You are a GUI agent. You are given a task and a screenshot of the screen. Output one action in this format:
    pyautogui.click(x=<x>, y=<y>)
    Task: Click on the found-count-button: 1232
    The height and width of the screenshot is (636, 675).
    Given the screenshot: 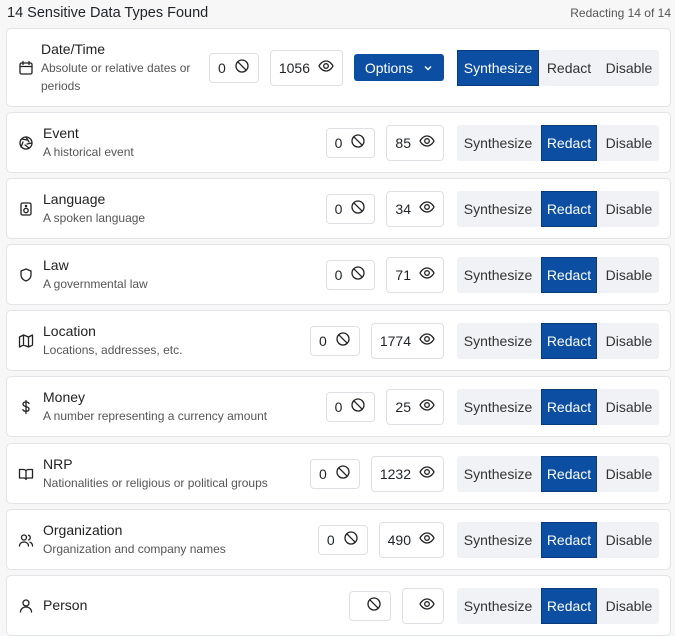 What is the action you would take?
    pyautogui.click(x=407, y=473)
    